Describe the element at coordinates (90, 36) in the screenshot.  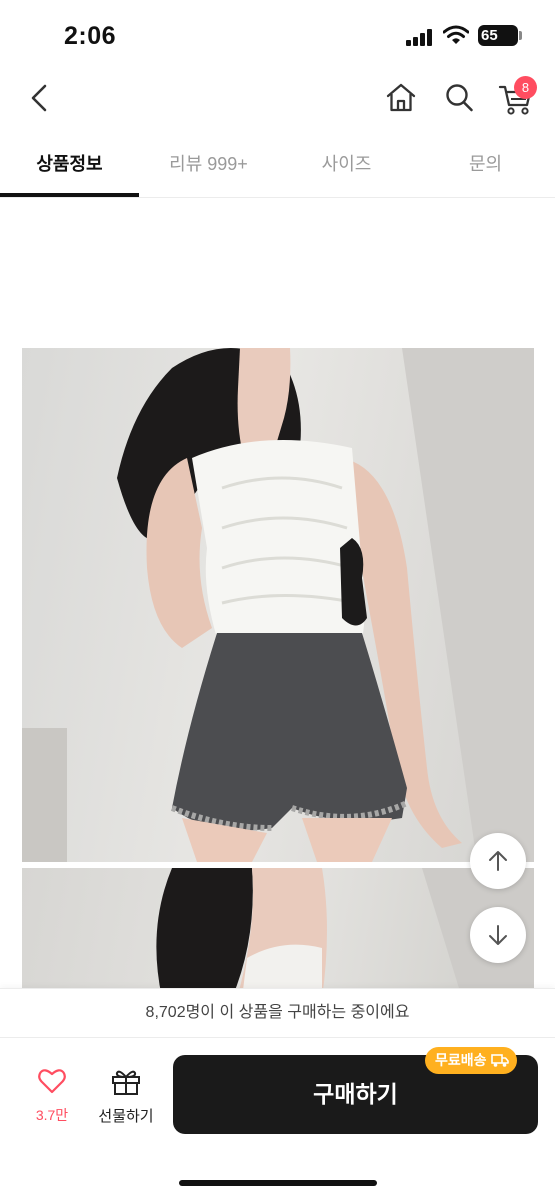
I see `status-time: 2:06` at that location.